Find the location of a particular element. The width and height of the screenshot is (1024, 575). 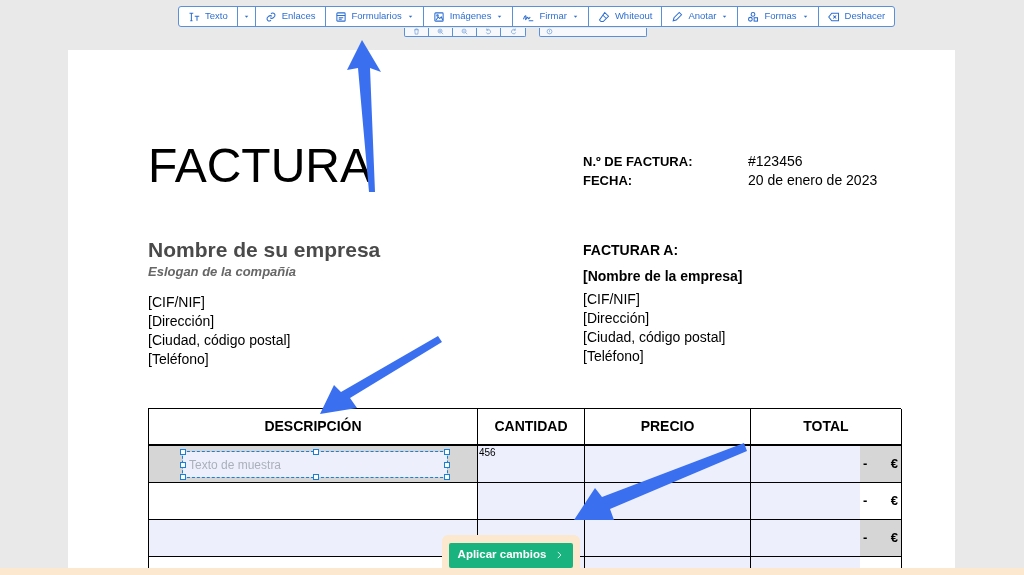

insert-page-button is located at coordinates (593, 32).